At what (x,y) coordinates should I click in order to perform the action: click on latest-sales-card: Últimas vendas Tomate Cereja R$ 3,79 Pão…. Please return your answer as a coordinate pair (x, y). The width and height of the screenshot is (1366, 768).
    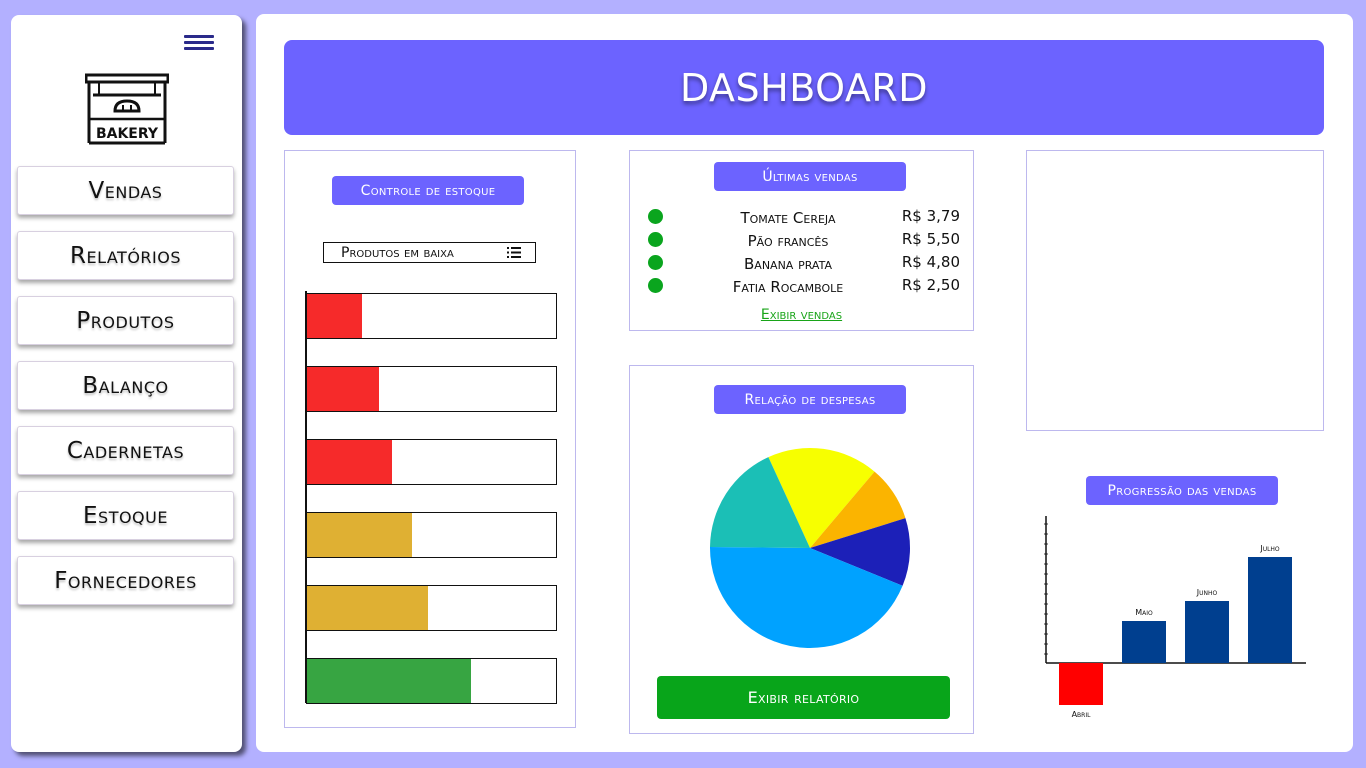
    Looking at the image, I should click on (801, 240).